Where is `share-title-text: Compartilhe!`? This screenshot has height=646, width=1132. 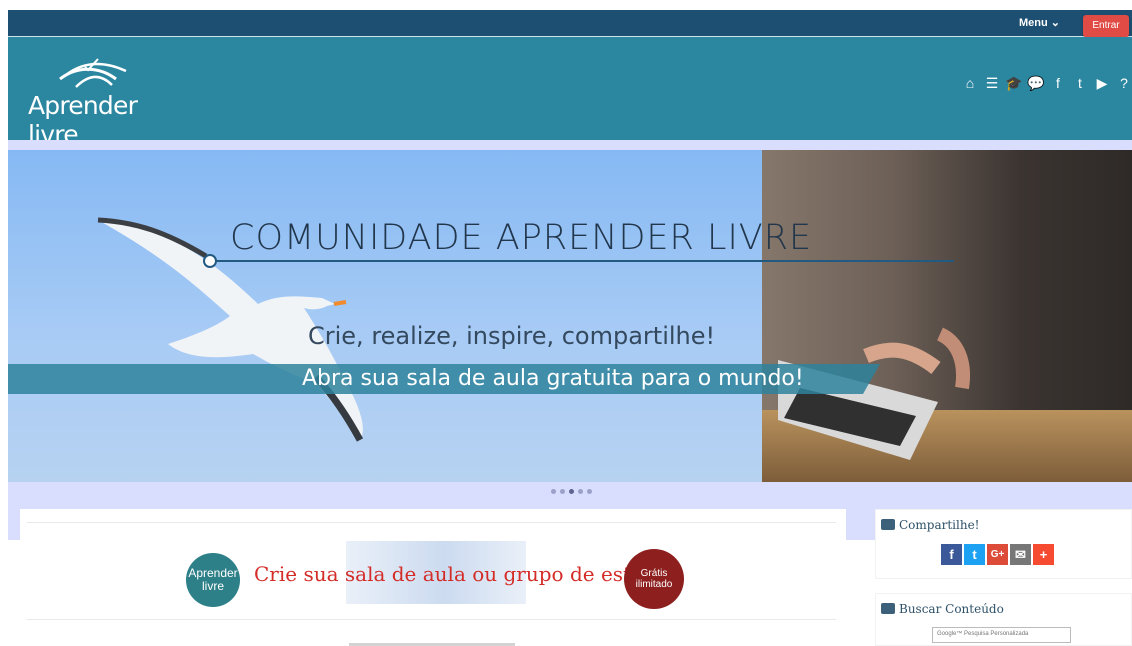
share-title-text: Compartilhe! is located at coordinates (939, 525).